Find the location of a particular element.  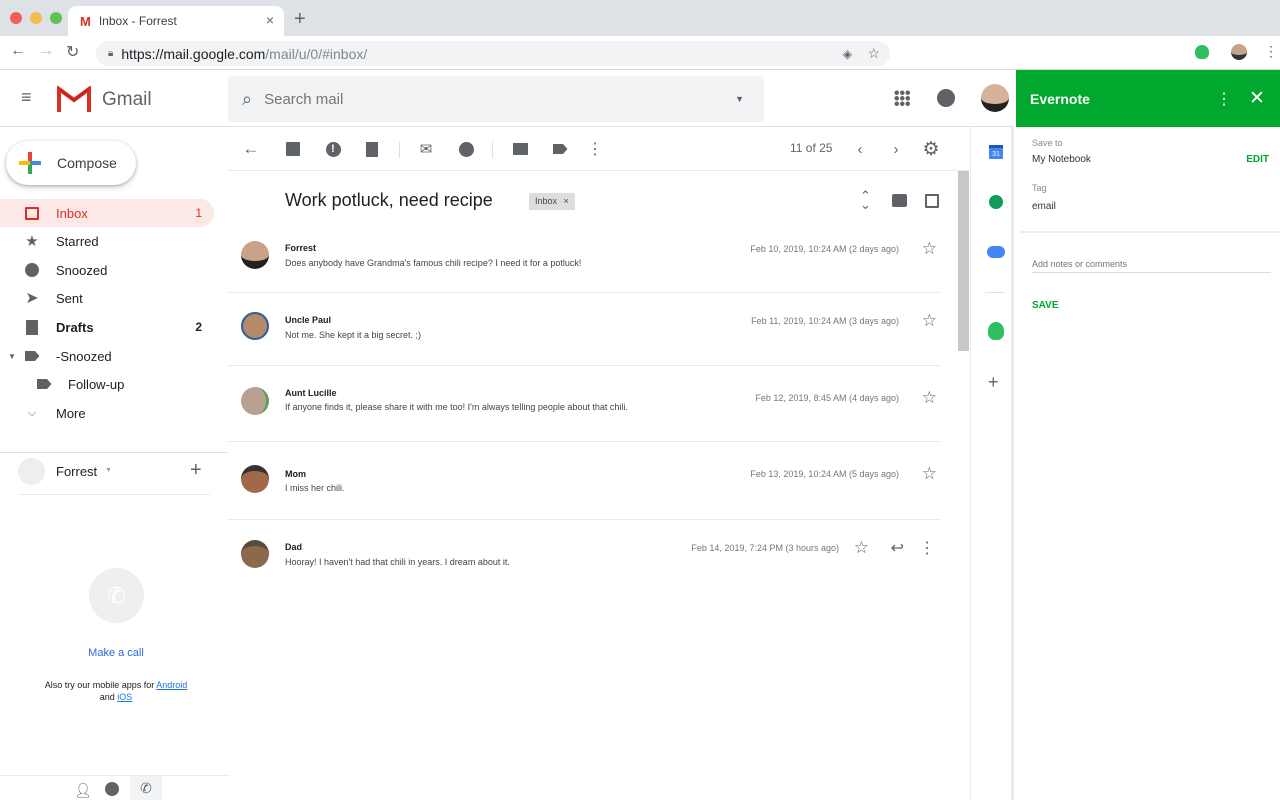

cloud-search-icon is located at coordinates (996, 252).